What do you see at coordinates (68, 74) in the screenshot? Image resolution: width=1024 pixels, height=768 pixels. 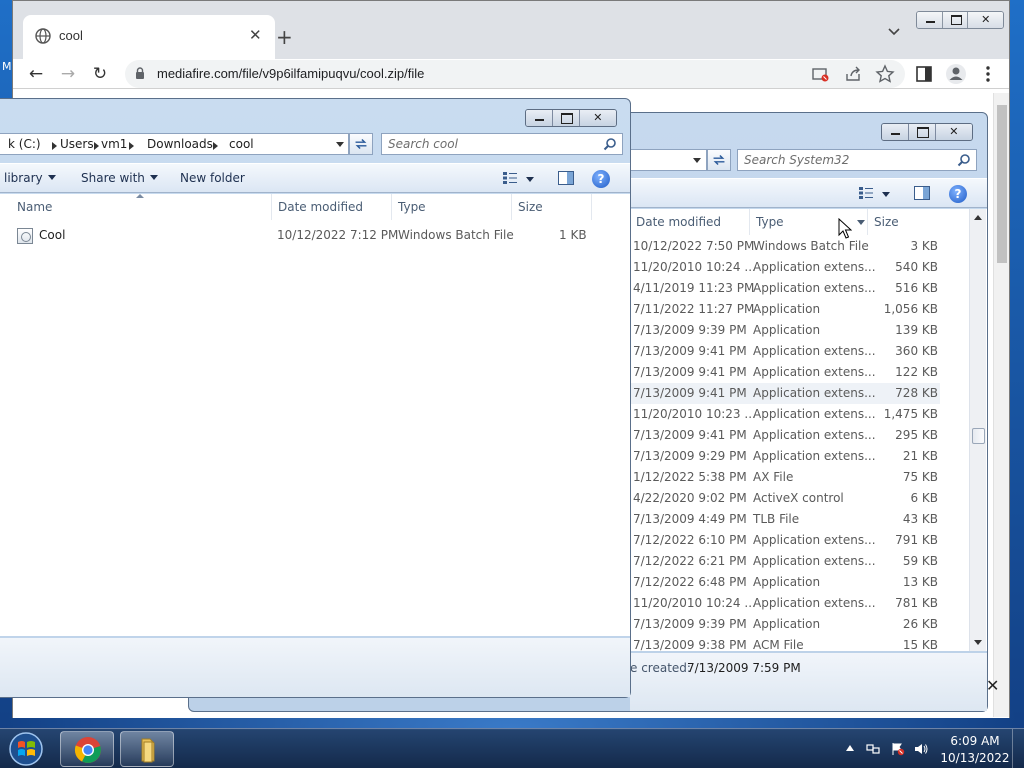 I see `forward-icon: →` at bounding box center [68, 74].